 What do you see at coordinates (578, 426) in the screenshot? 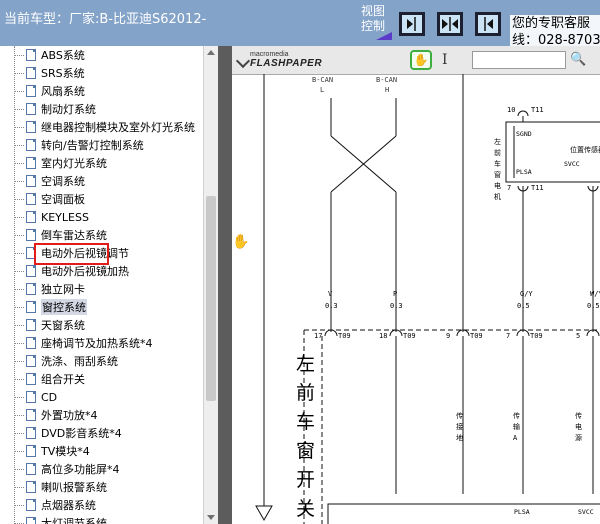
I see `column-label-char: 电` at bounding box center [578, 426].